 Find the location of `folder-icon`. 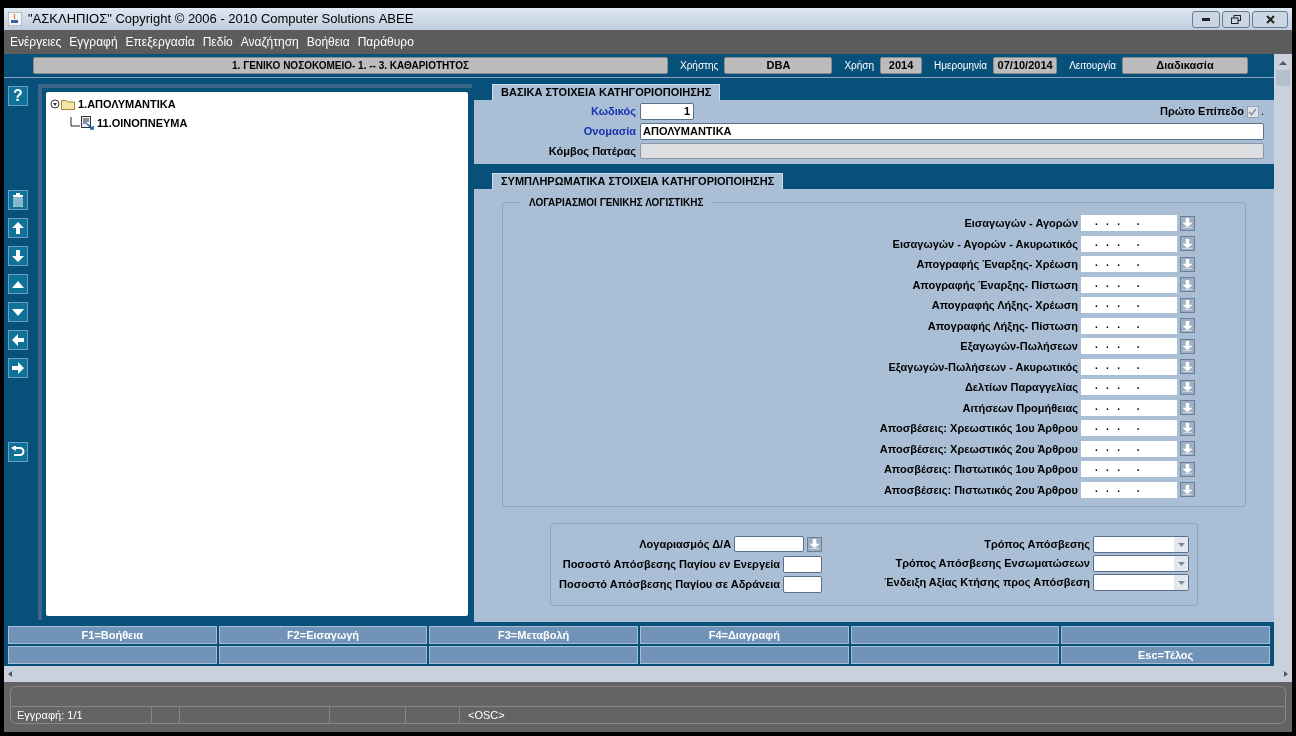

folder-icon is located at coordinates (68, 104).